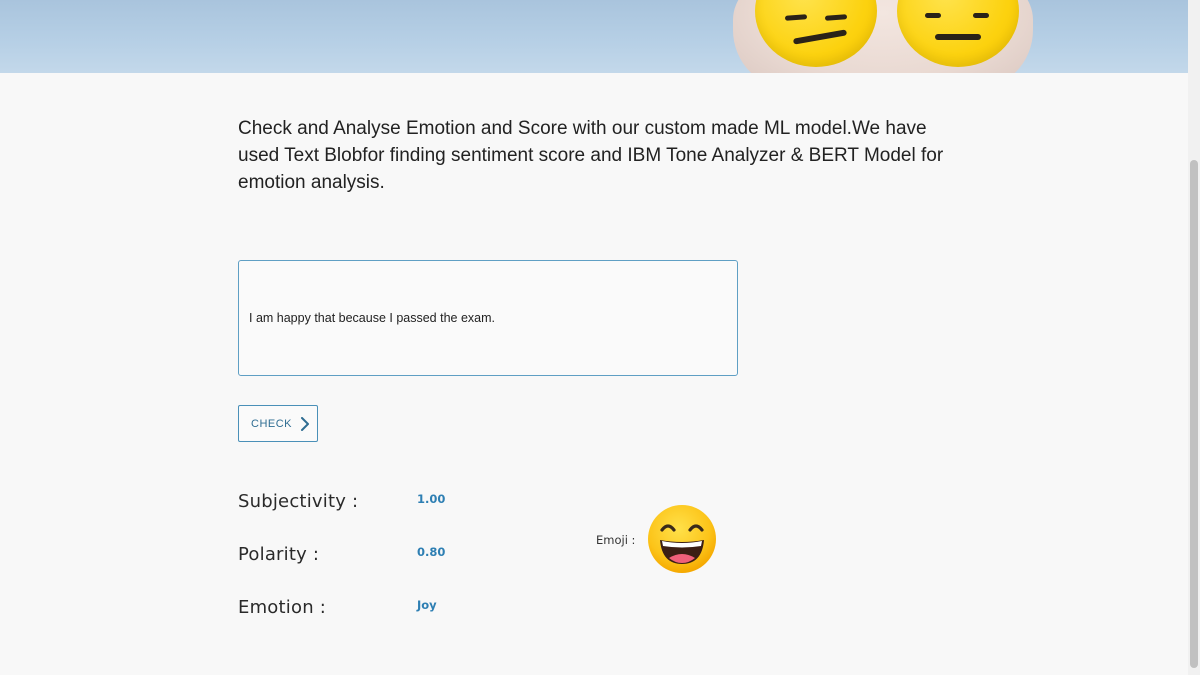 This screenshot has width=1200, height=675. I want to click on emoji-label: Emoji :, so click(616, 540).